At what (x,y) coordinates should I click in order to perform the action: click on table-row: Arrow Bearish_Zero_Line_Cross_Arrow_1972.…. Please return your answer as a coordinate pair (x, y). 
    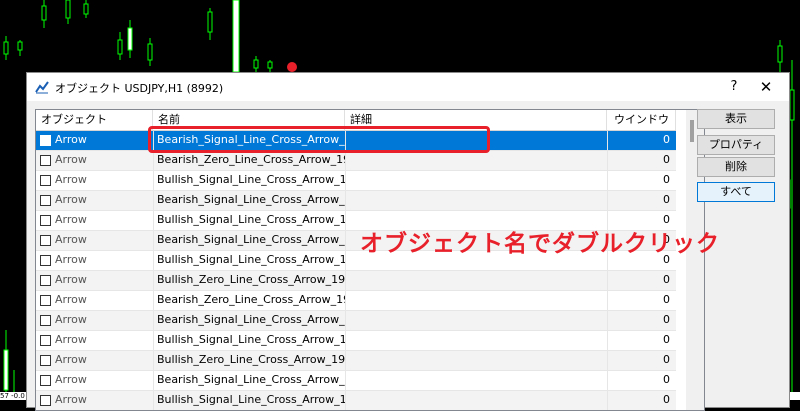
    Looking at the image, I should click on (356, 301).